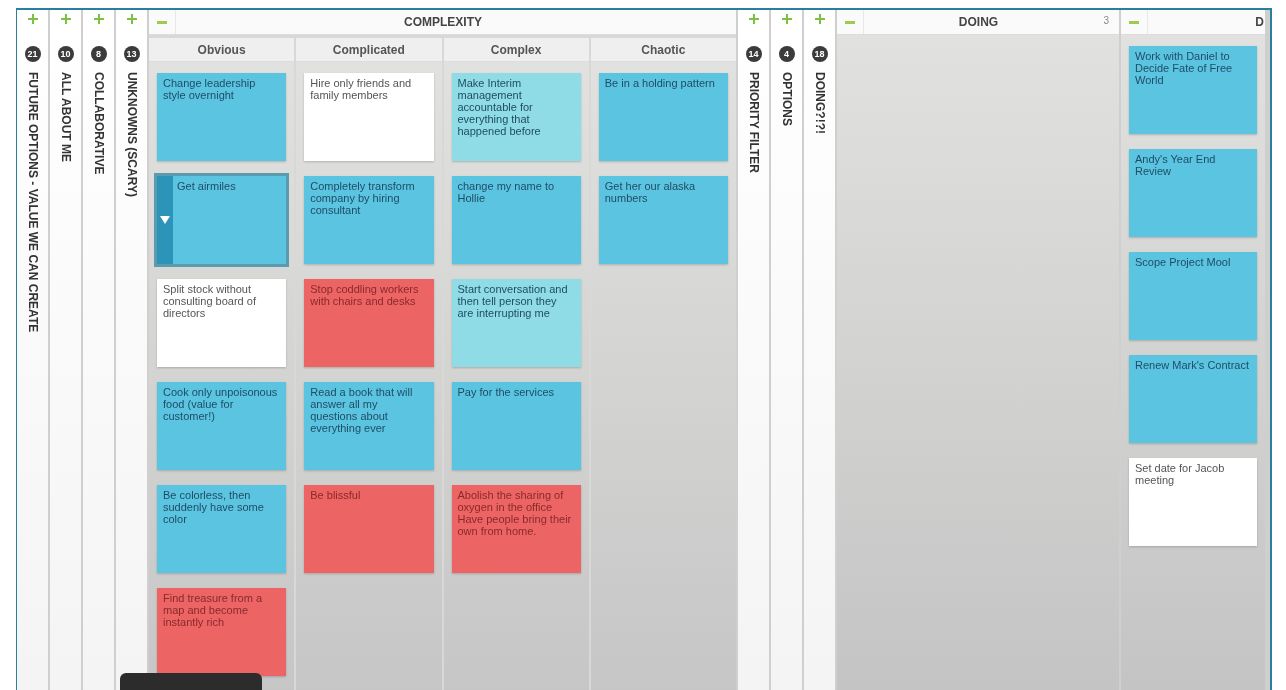 The width and height of the screenshot is (1286, 690). Describe the element at coordinates (32, 202) in the screenshot. I see `lane-title: FUTURE OPTIONS - VALUE WE CAN CREATE` at that location.